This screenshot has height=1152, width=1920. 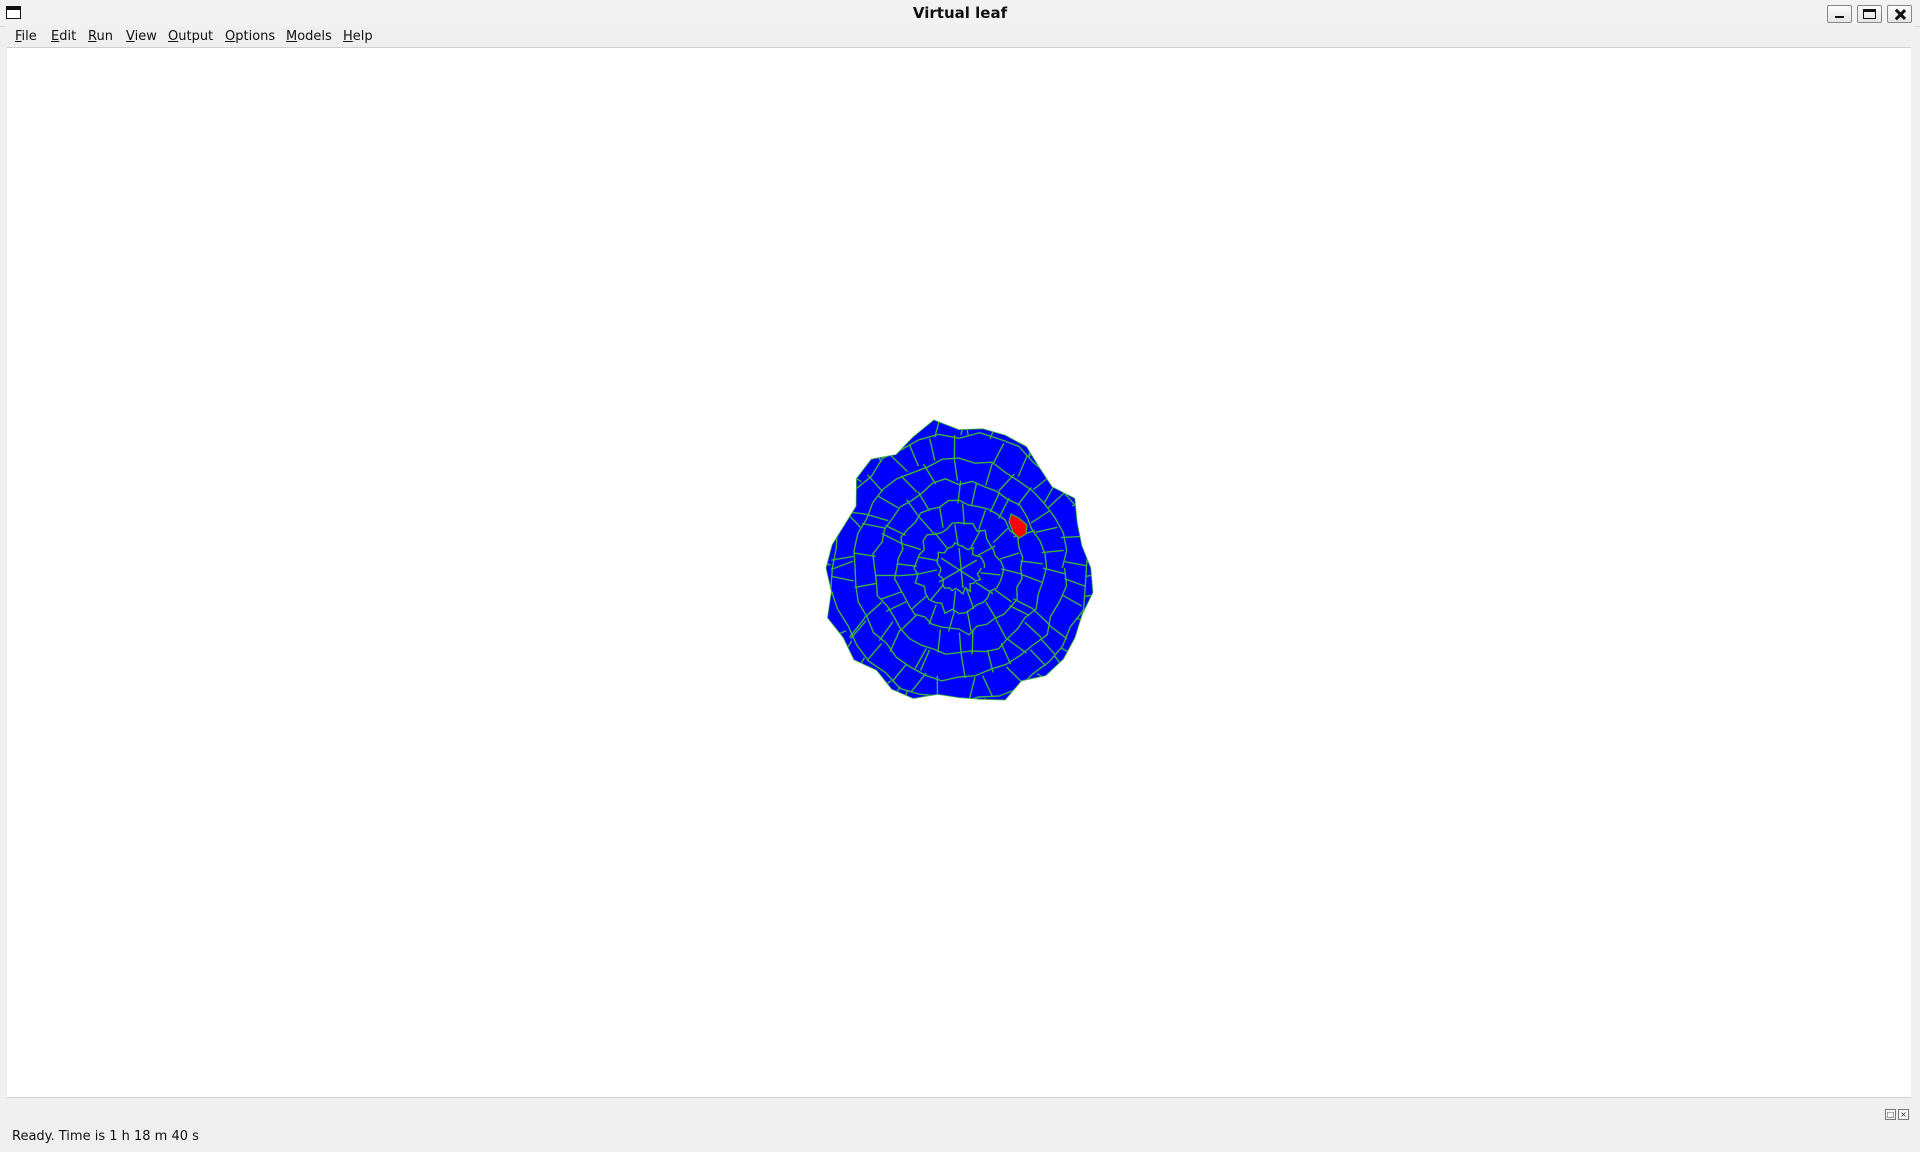 I want to click on minimize-button, so click(x=1839, y=14).